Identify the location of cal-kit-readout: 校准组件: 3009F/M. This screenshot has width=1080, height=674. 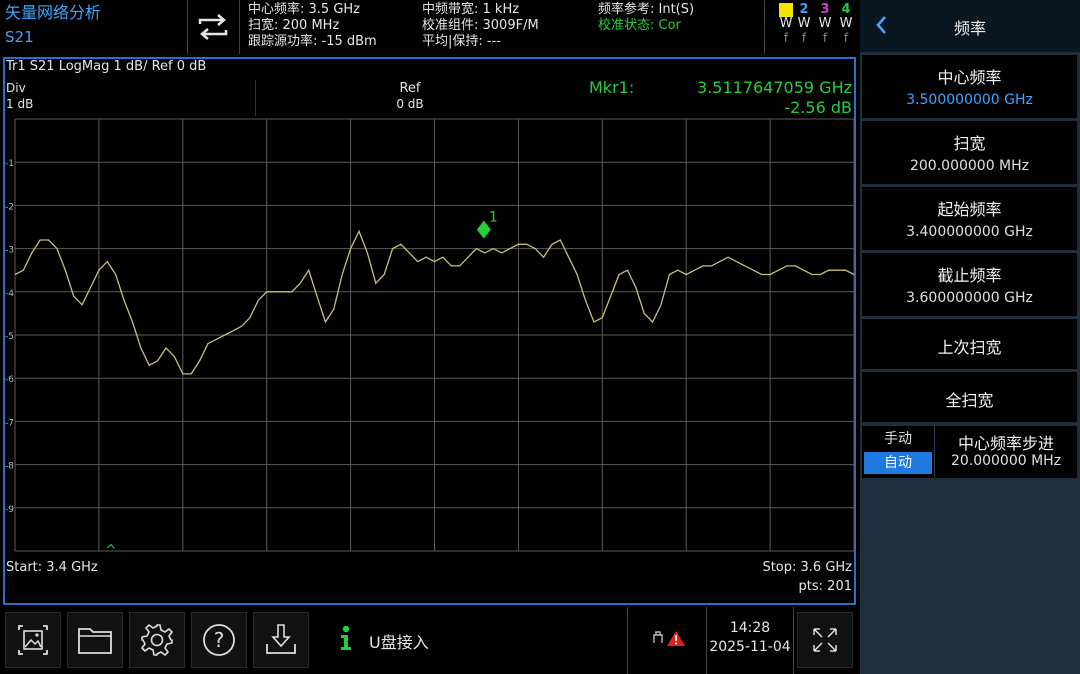
(480, 25).